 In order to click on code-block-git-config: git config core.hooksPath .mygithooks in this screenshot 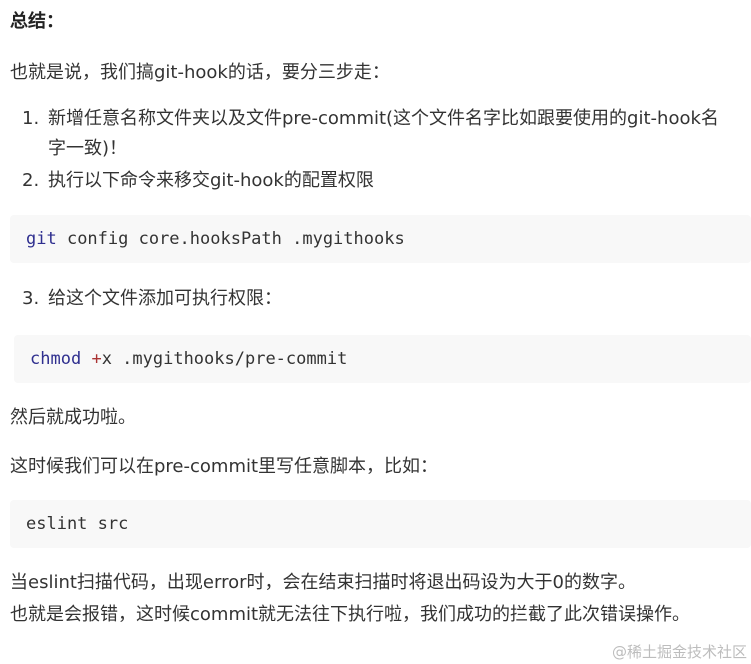, I will do `click(380, 239)`.